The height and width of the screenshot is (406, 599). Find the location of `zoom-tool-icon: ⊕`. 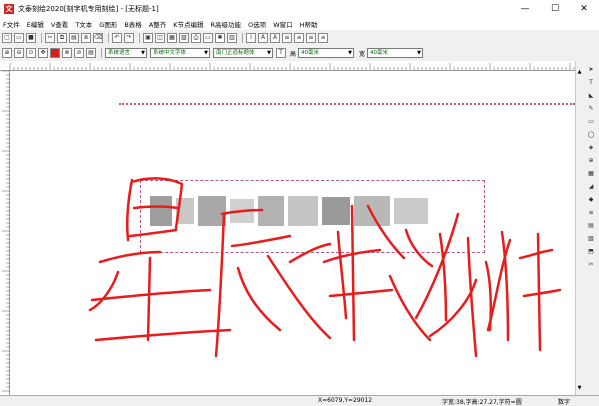

zoom-tool-icon: ⊕ is located at coordinates (591, 160).